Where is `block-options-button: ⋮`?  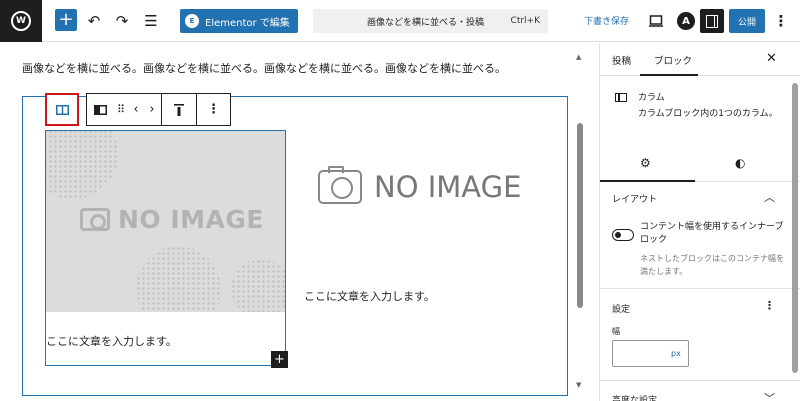
block-options-button: ⋮ is located at coordinates (213, 109).